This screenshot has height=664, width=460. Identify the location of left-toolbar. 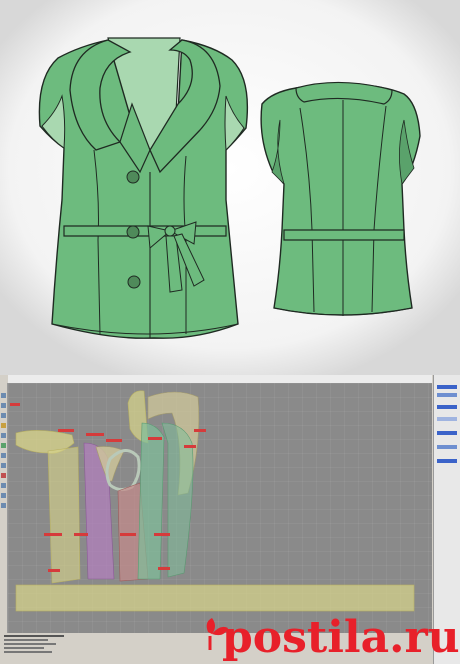
(4, 508).